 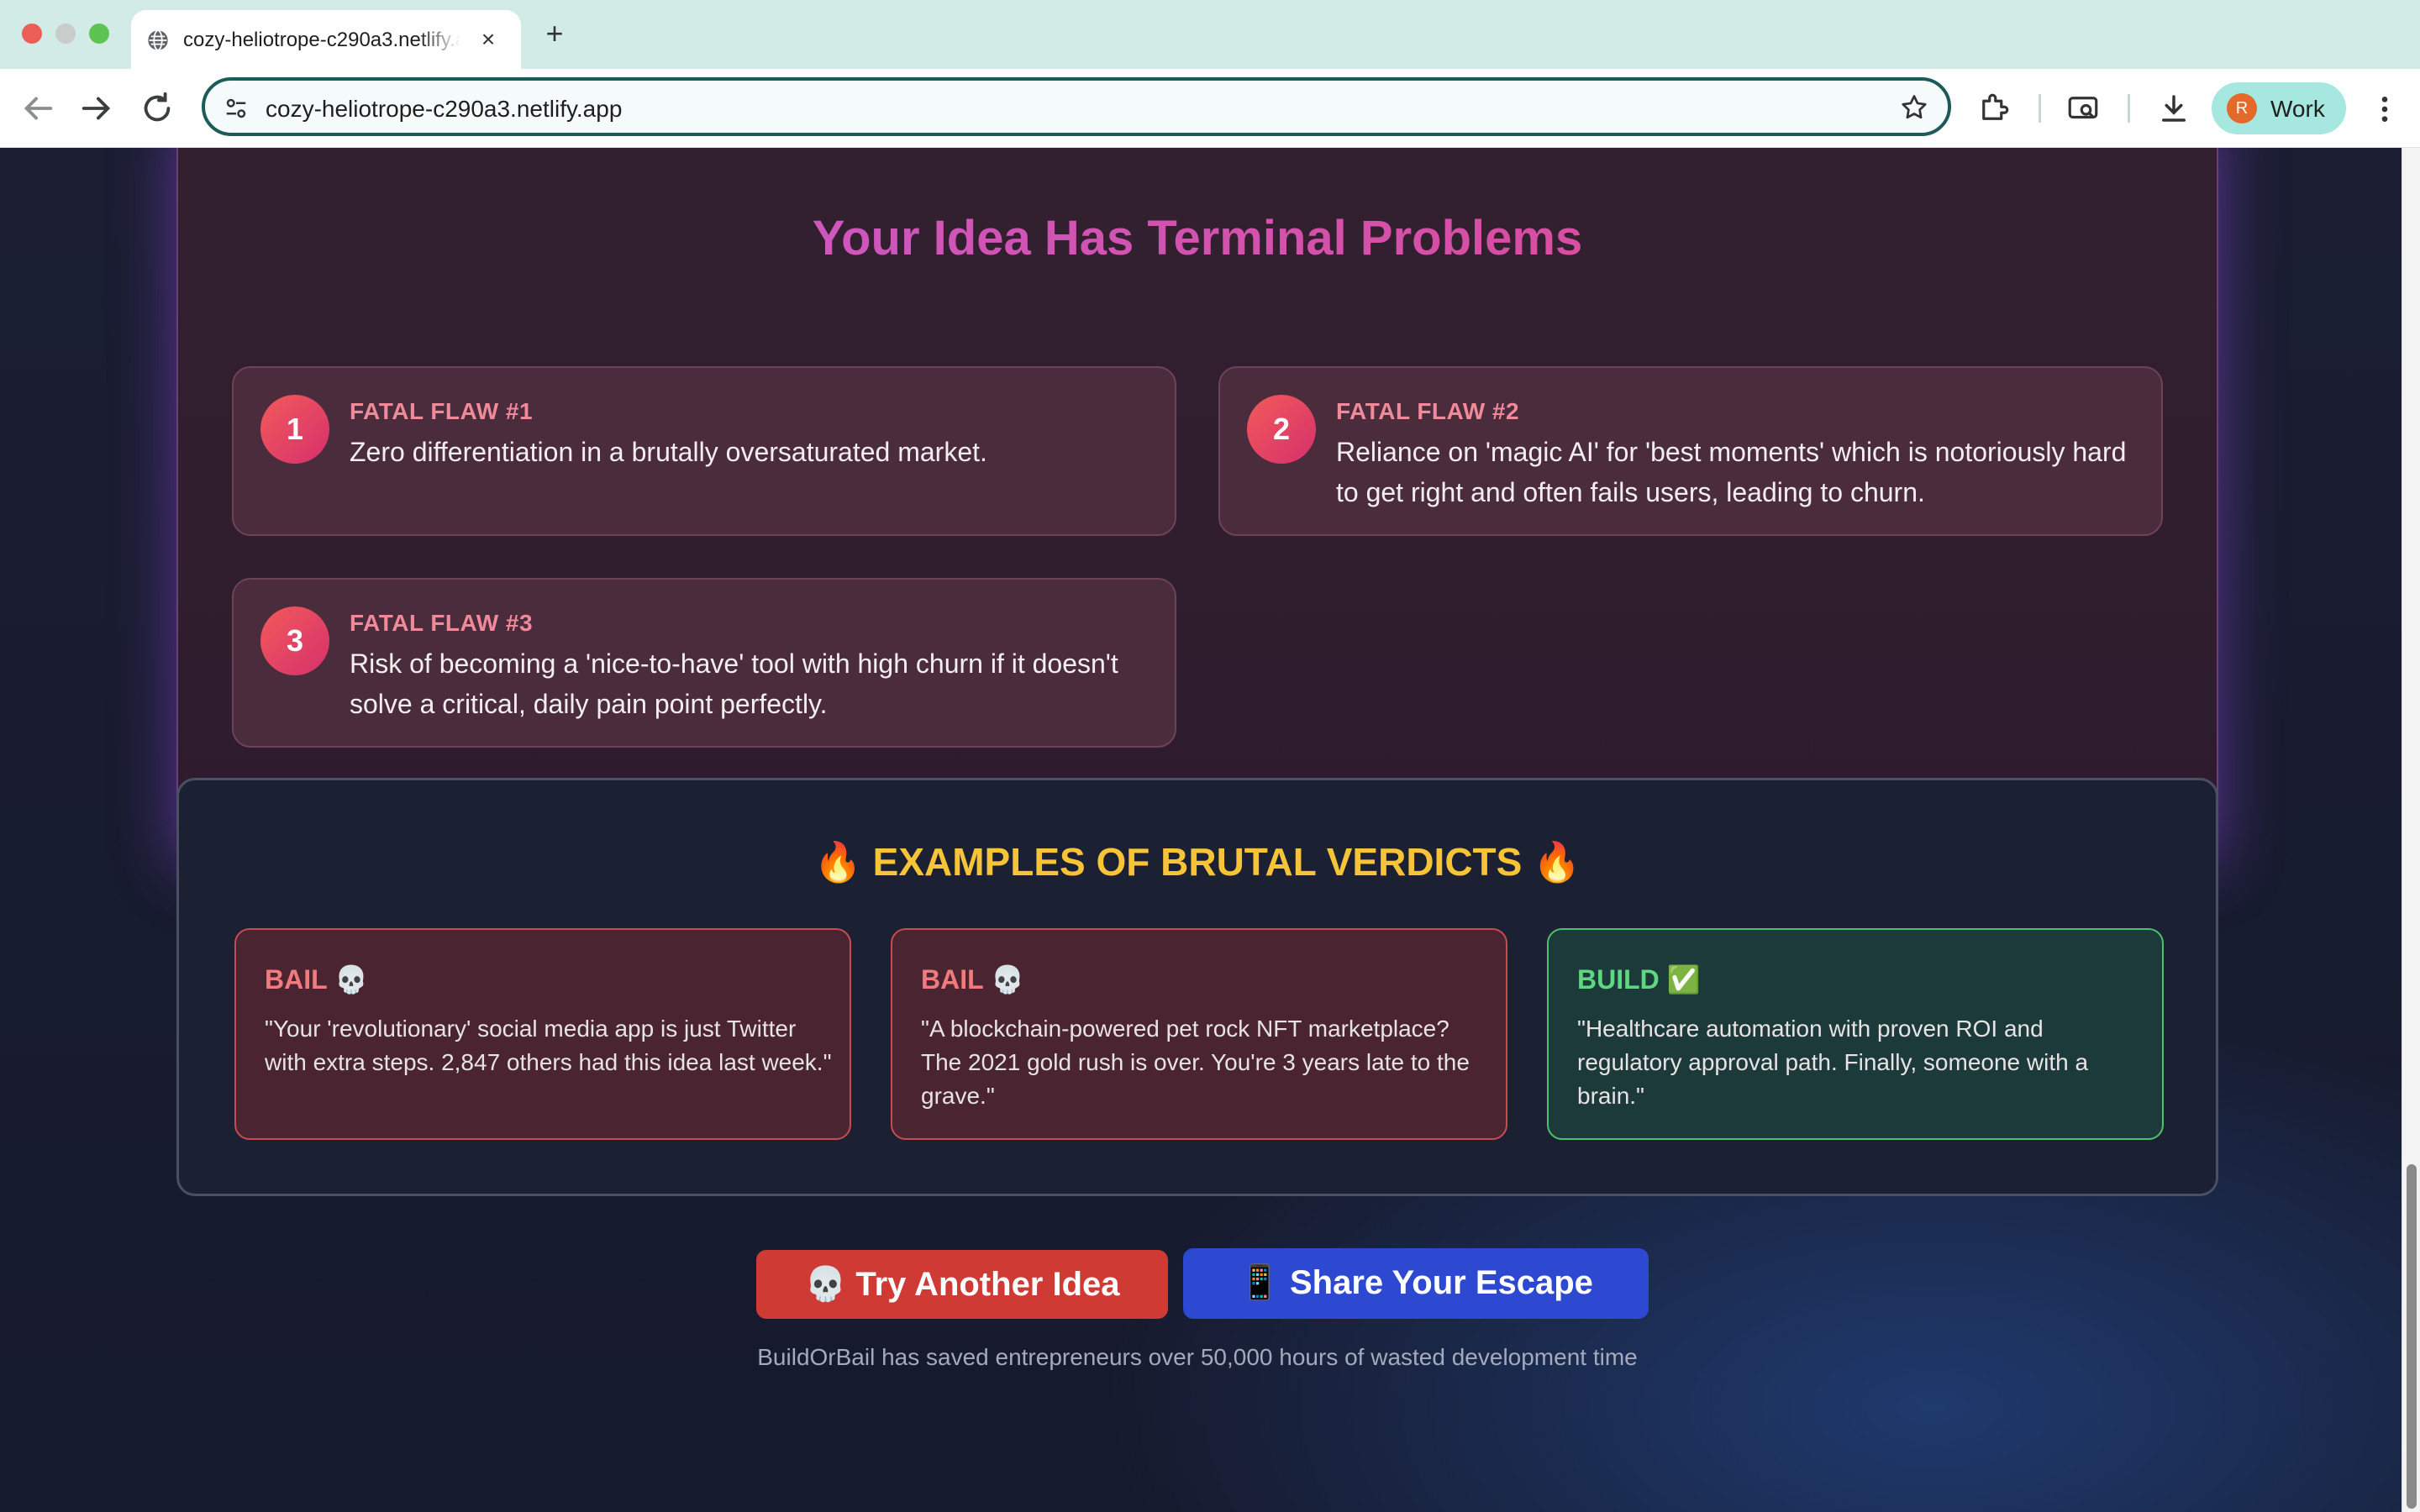 I want to click on verdict-label: BUILD ✅, so click(x=1639, y=979).